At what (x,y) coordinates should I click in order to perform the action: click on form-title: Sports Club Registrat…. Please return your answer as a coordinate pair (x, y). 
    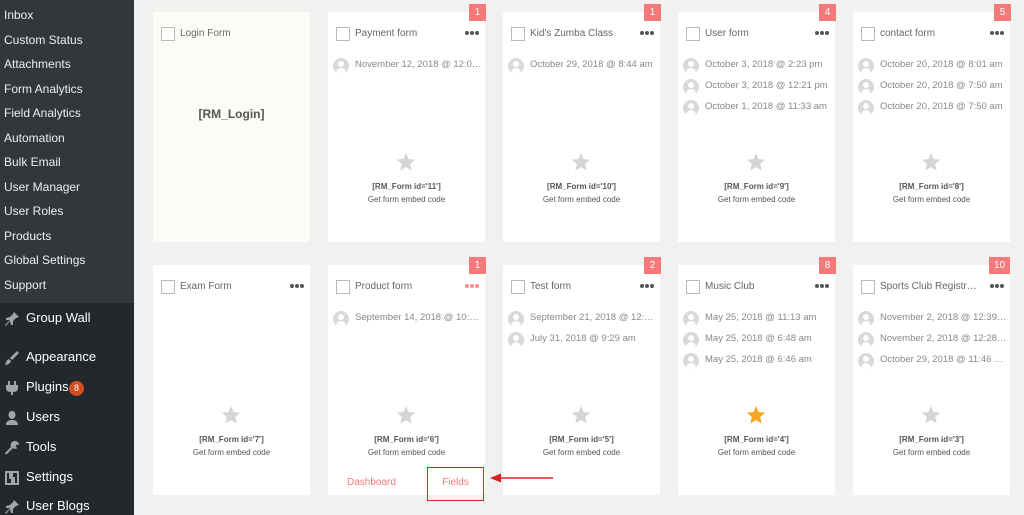
    Looking at the image, I should click on (930, 286).